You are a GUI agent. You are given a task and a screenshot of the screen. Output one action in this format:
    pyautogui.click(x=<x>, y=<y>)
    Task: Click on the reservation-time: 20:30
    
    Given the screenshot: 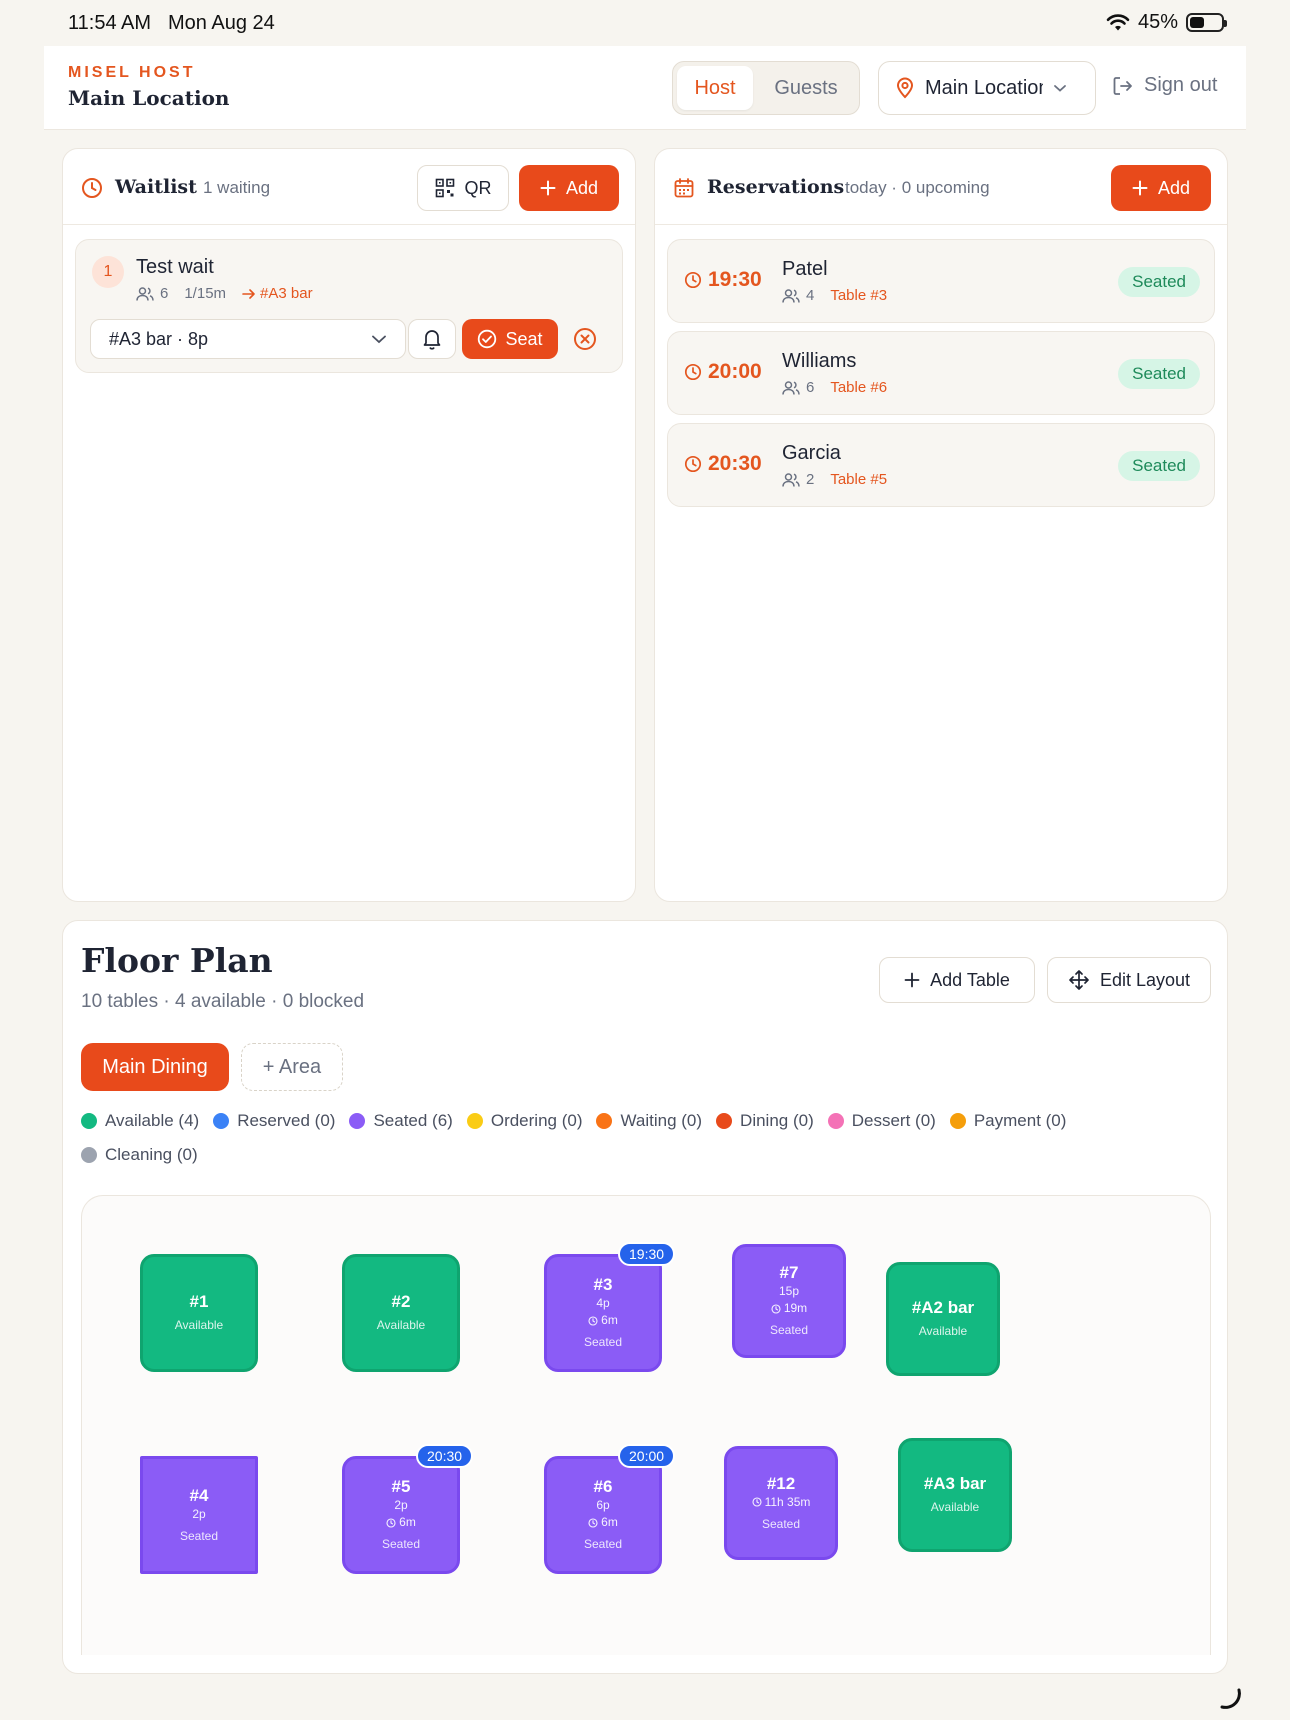 What is the action you would take?
    pyautogui.click(x=723, y=464)
    